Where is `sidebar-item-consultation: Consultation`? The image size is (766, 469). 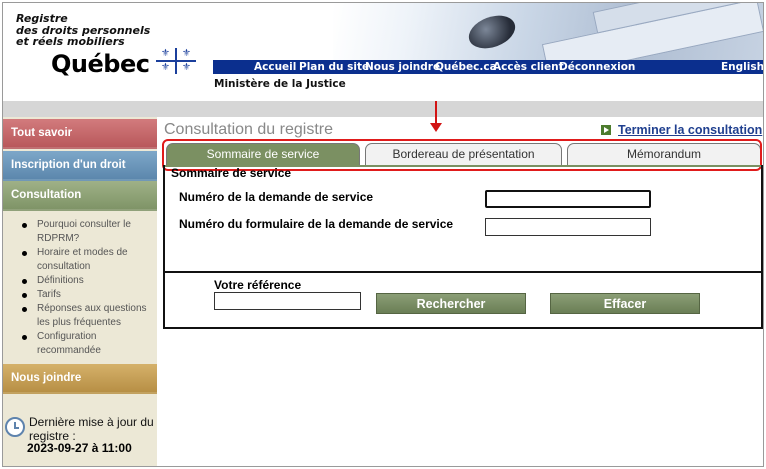 sidebar-item-consultation: Consultation is located at coordinates (80, 196).